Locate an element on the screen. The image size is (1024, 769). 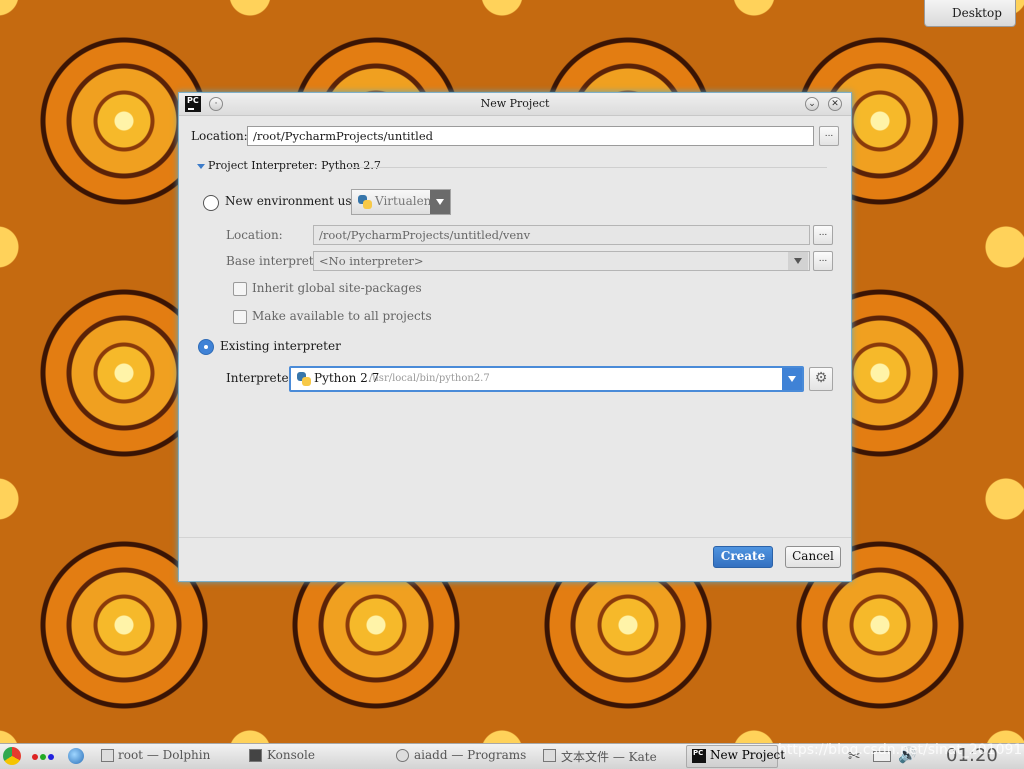
title-bar: PC · New Project ⌄ ✕ is located at coordinates (515, 104).